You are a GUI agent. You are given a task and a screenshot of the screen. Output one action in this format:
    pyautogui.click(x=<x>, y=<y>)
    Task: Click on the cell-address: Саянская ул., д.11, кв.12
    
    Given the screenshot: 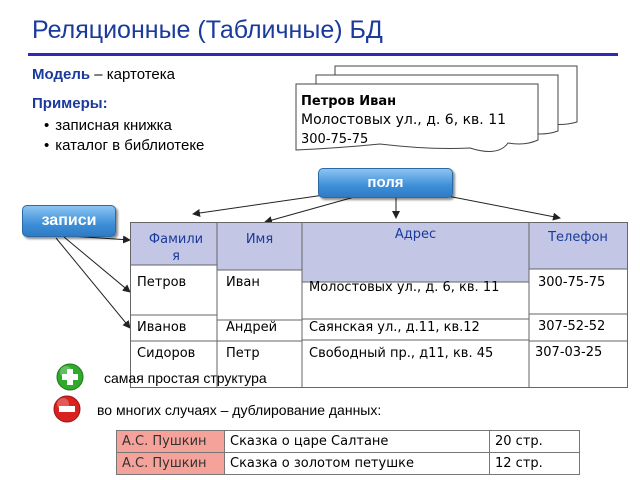 What is the action you would take?
    pyautogui.click(x=394, y=327)
    